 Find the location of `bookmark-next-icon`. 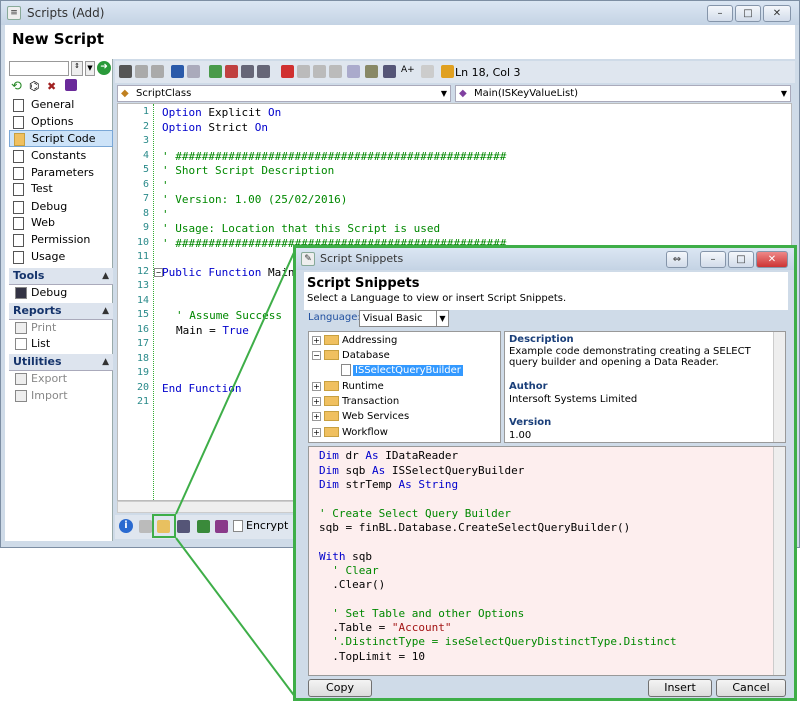

bookmark-next-icon is located at coordinates (319, 71).